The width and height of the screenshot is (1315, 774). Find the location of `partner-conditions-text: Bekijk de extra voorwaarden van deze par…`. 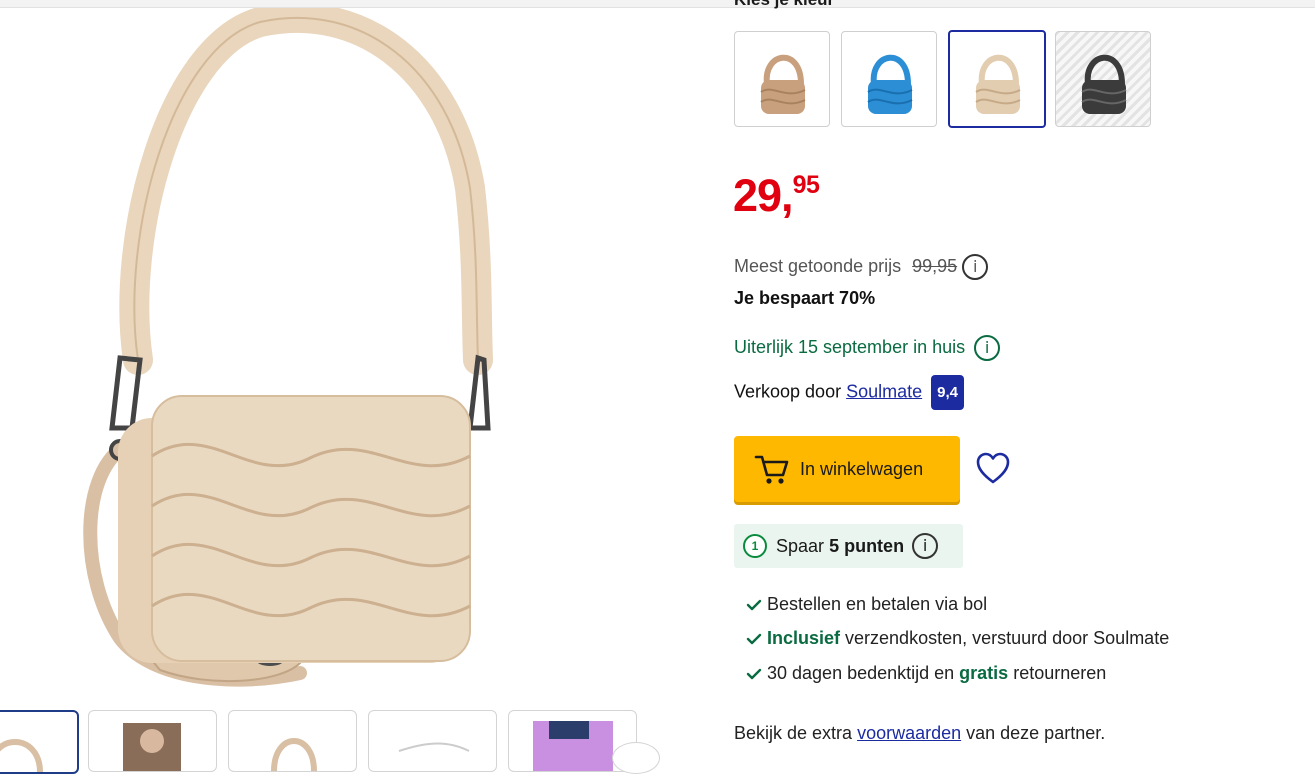

partner-conditions-text: Bekijk de extra voorwaarden van deze par… is located at coordinates (919, 733).